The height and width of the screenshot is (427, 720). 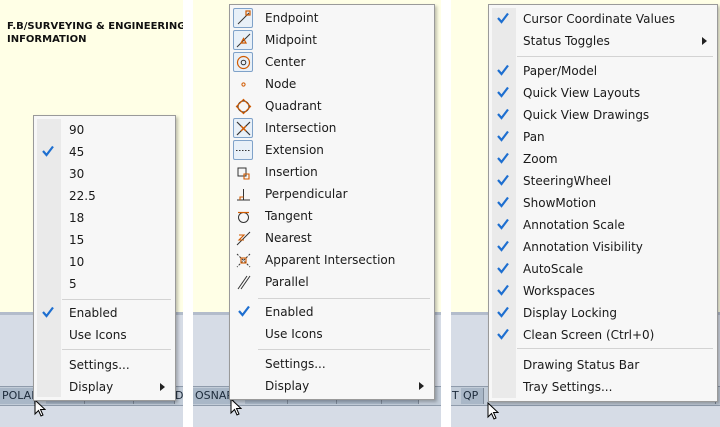 I want to click on polar-display-item: Display, so click(x=104, y=387).